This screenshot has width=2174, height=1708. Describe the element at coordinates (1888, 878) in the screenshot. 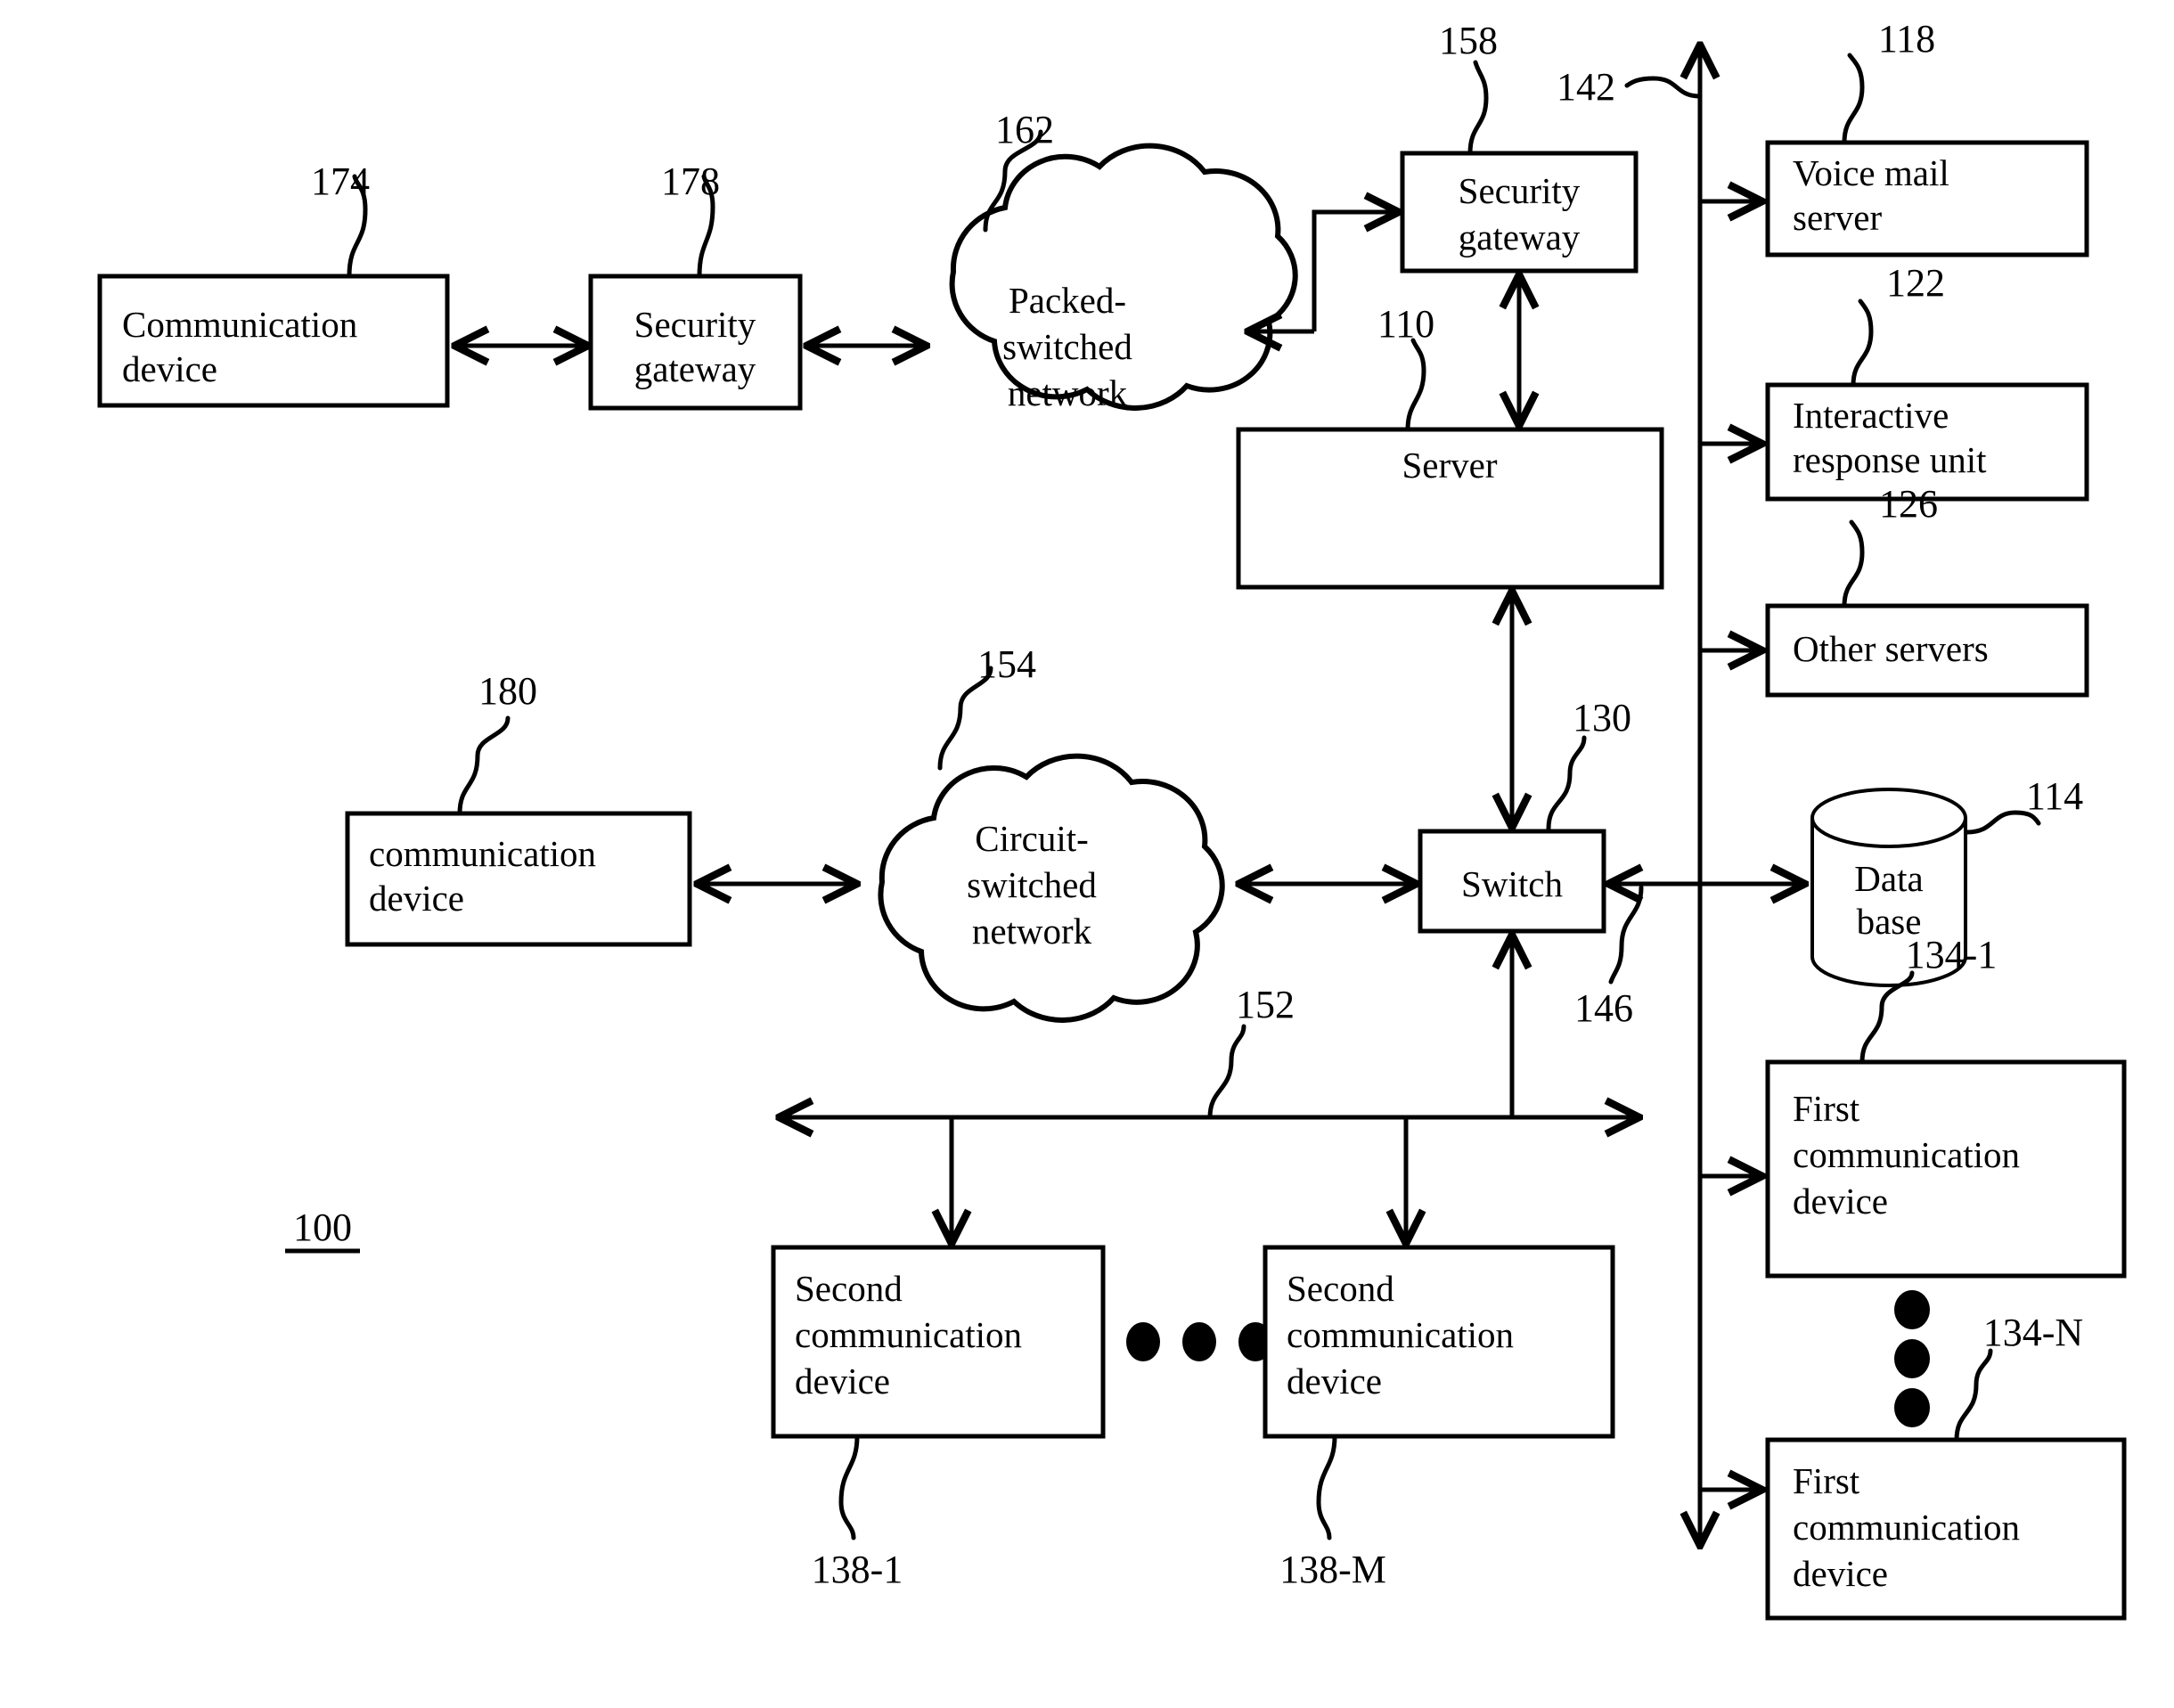

I see `db114-line1: Data` at that location.